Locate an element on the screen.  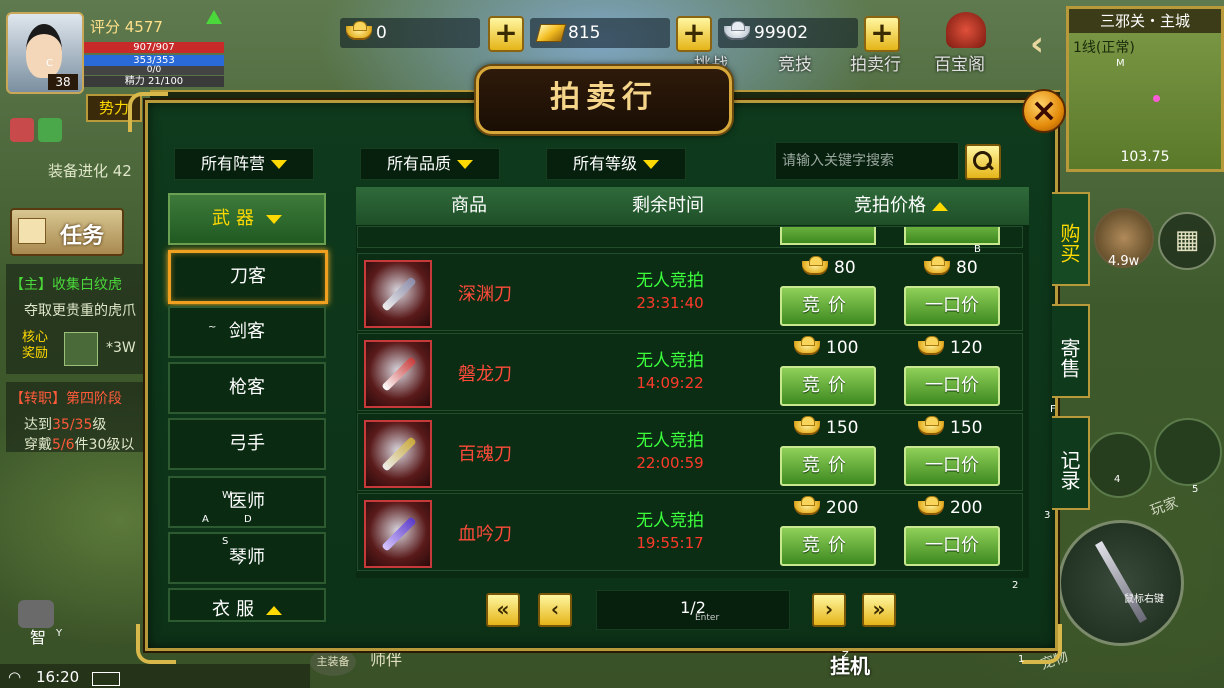
camp-filter: 所有阵营 is located at coordinates (244, 164).